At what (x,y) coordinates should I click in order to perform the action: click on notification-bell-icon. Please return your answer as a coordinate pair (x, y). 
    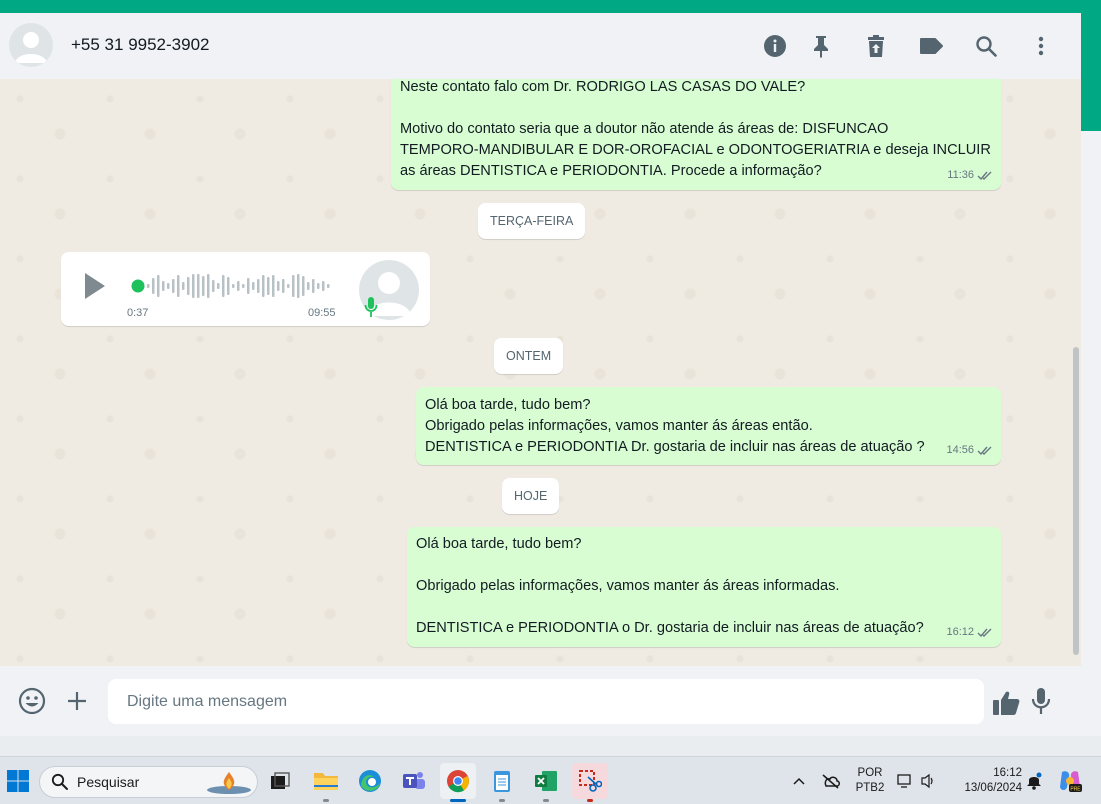
    Looking at the image, I should click on (1034, 781).